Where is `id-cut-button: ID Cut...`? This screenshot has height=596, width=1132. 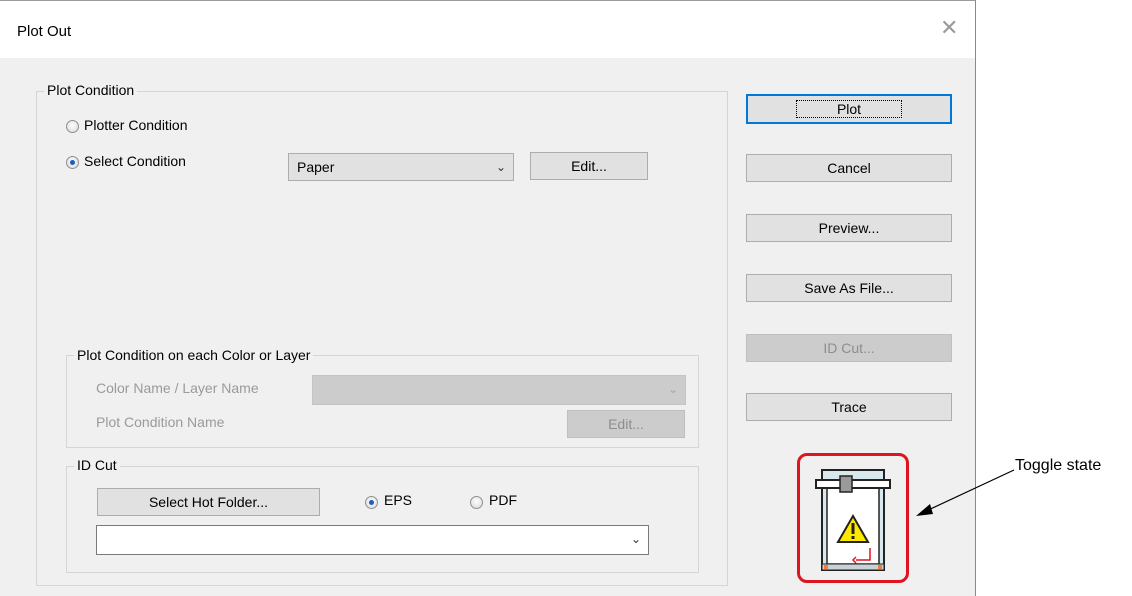 id-cut-button: ID Cut... is located at coordinates (849, 348).